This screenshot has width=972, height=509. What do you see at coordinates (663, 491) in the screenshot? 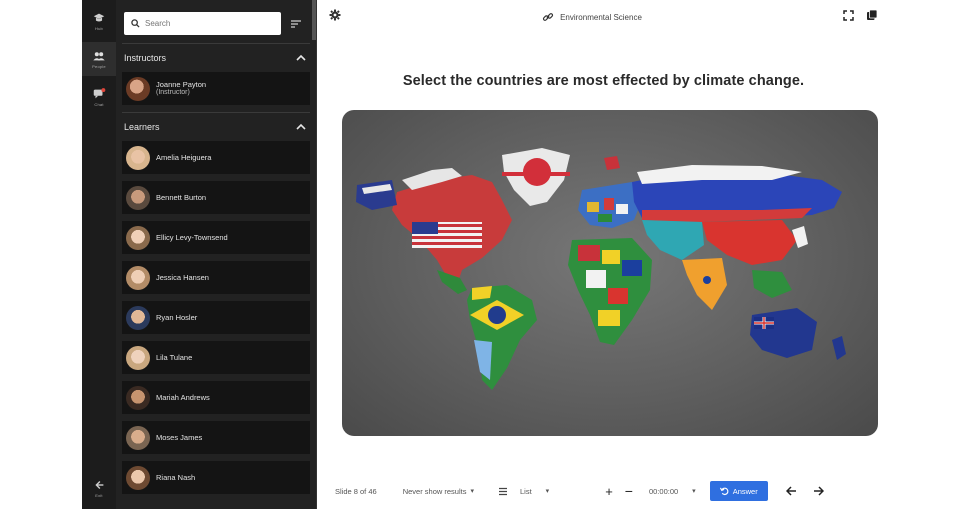
I see `timer-value: 00:00:00` at bounding box center [663, 491].